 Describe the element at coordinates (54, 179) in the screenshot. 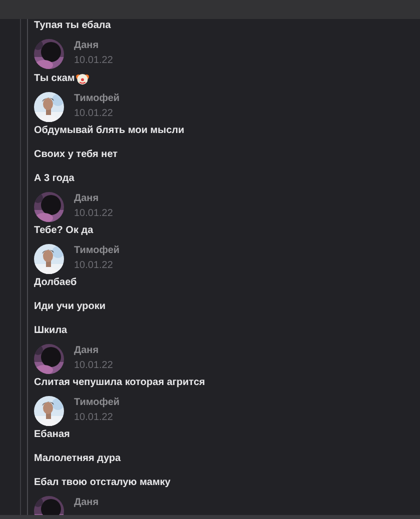

I see `message-text: А 3 года` at that location.